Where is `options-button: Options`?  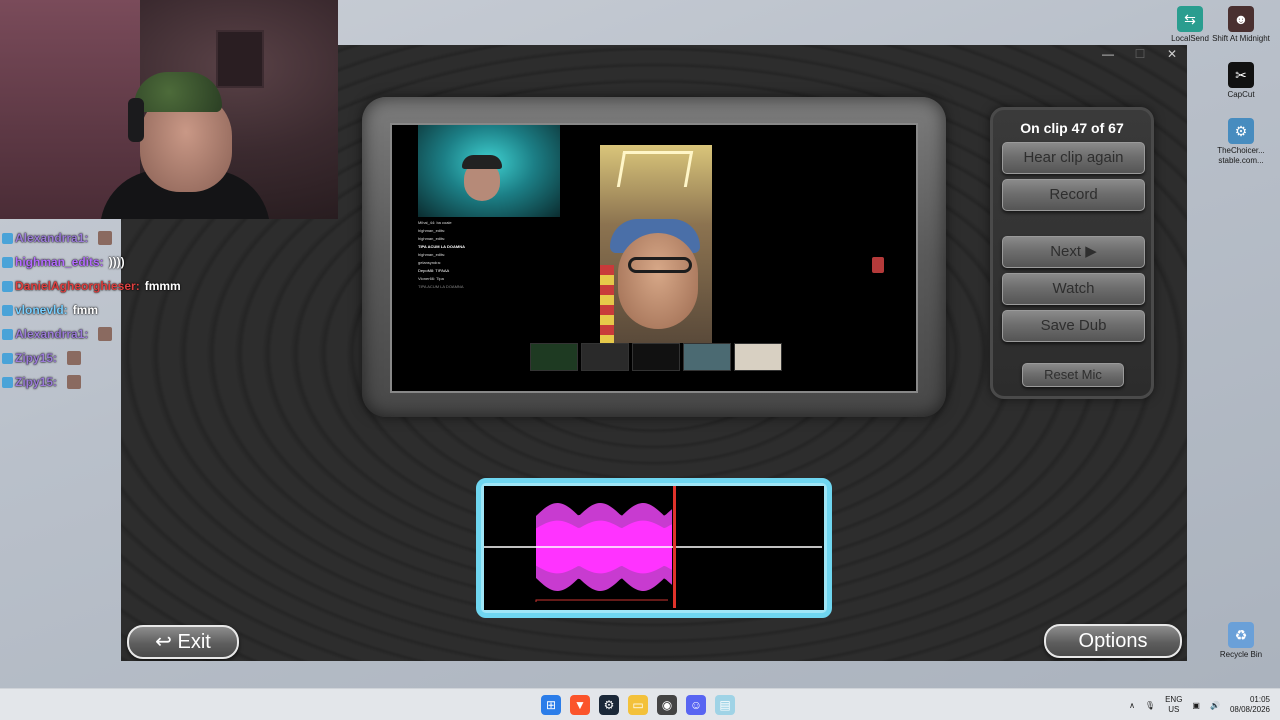
options-button: Options is located at coordinates (1113, 641).